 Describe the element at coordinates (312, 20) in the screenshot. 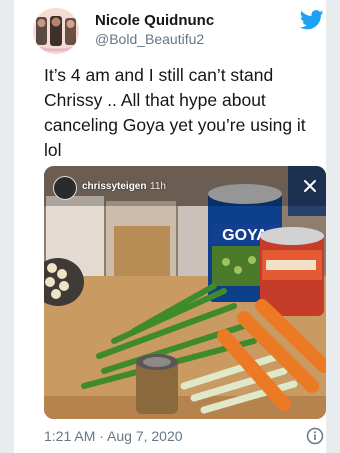

I see `twitter-bird-icon` at that location.